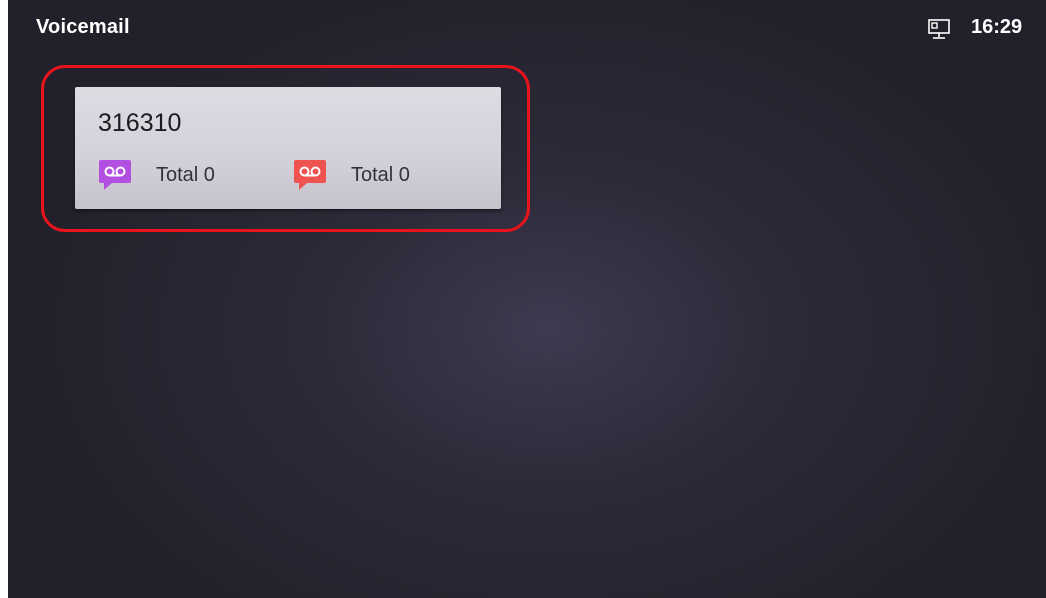 This screenshot has width=1046, height=598. What do you see at coordinates (527, 27) in the screenshot?
I see `status-bar: Voicemail 16:29` at bounding box center [527, 27].